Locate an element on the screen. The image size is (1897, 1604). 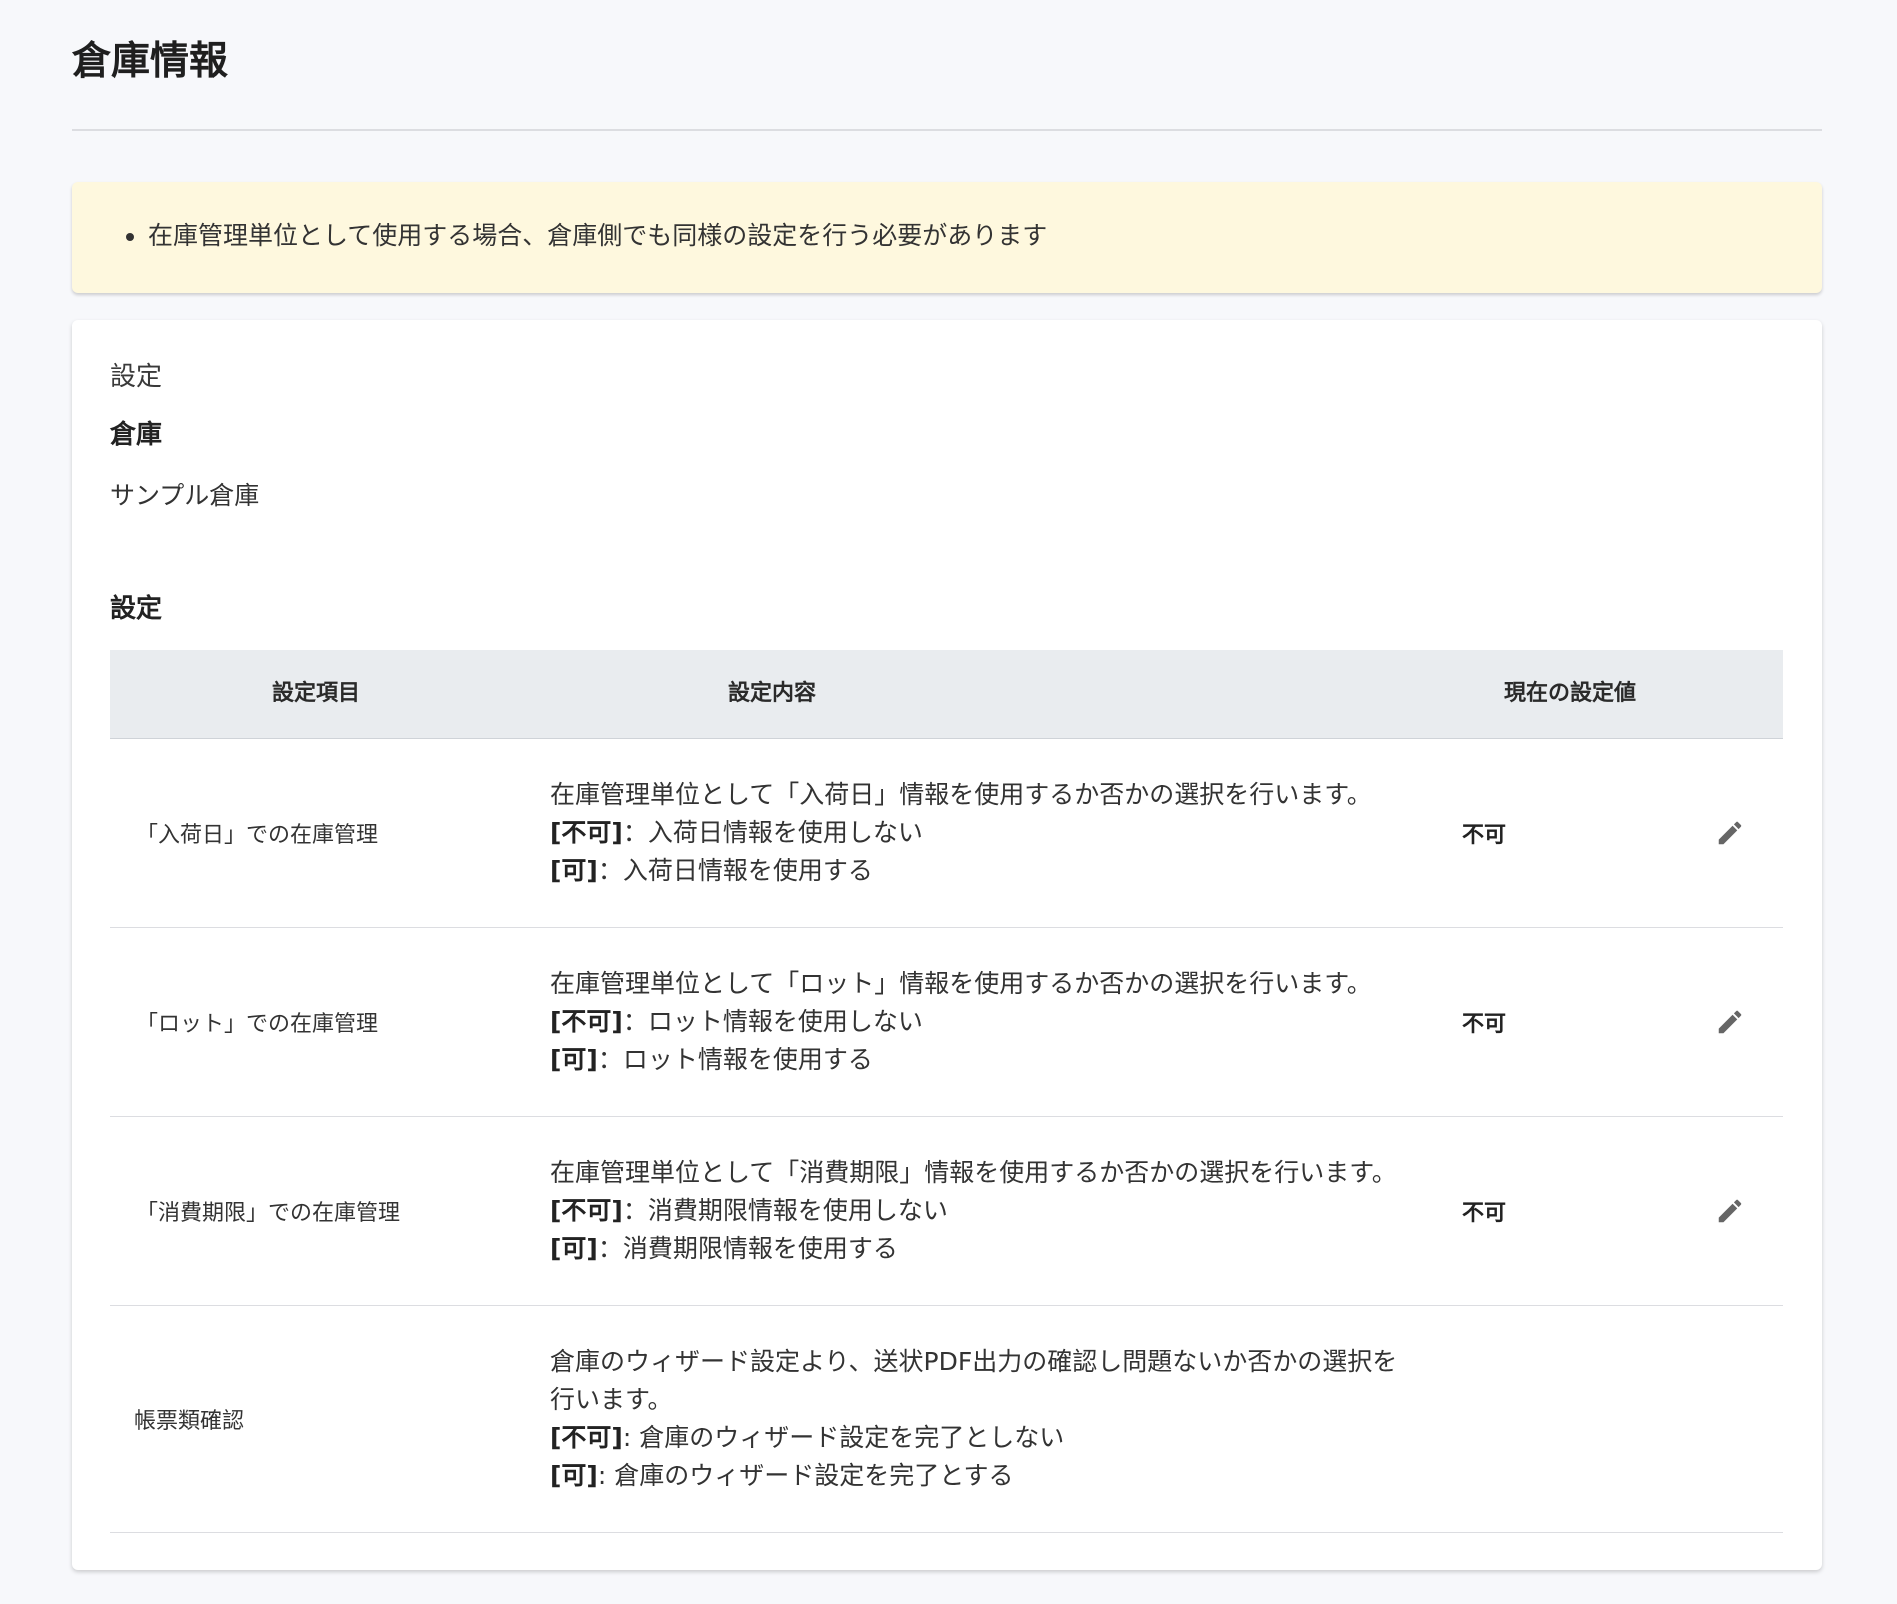
row-item-name: 「入荷日」での在庫管理 is located at coordinates (257, 835).